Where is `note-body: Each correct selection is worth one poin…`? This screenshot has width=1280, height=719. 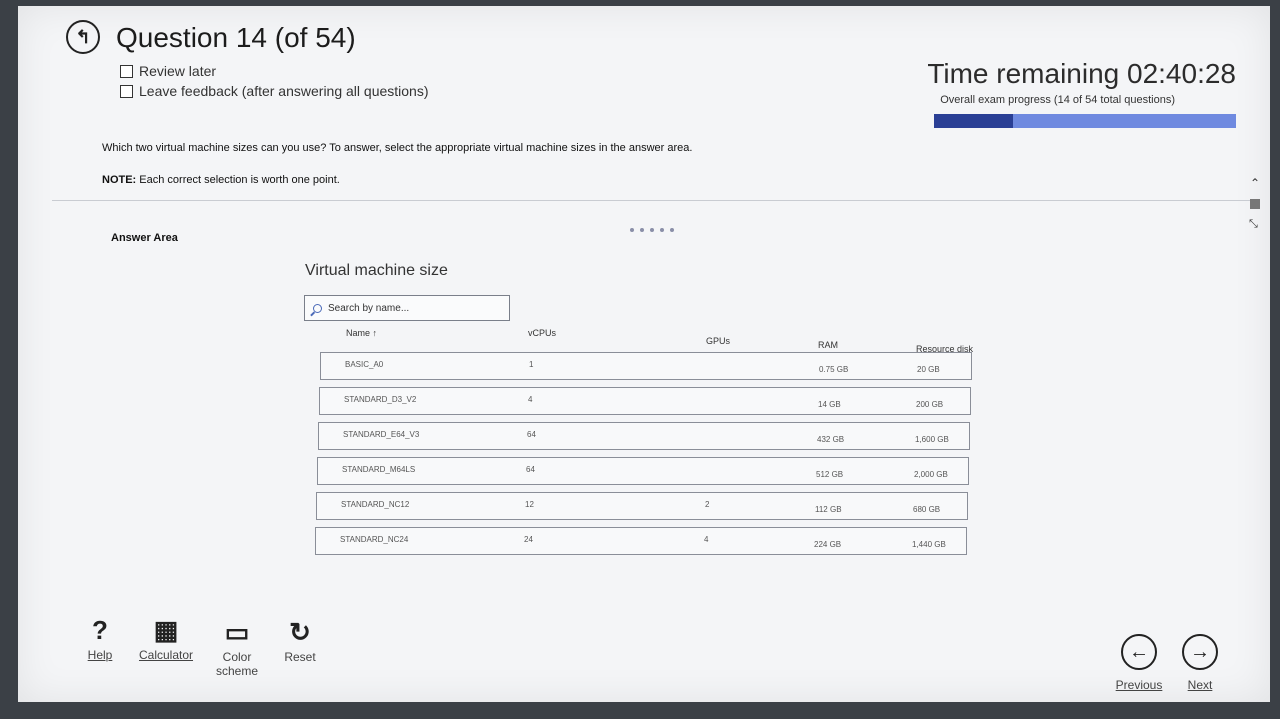
note-body: Each correct selection is worth one poin… is located at coordinates (238, 180).